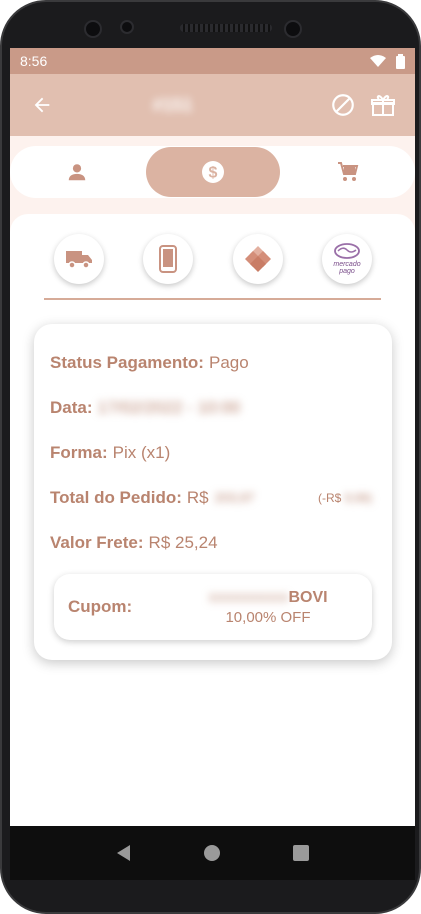 The image size is (421, 914). I want to click on battery-icon, so click(400, 61).